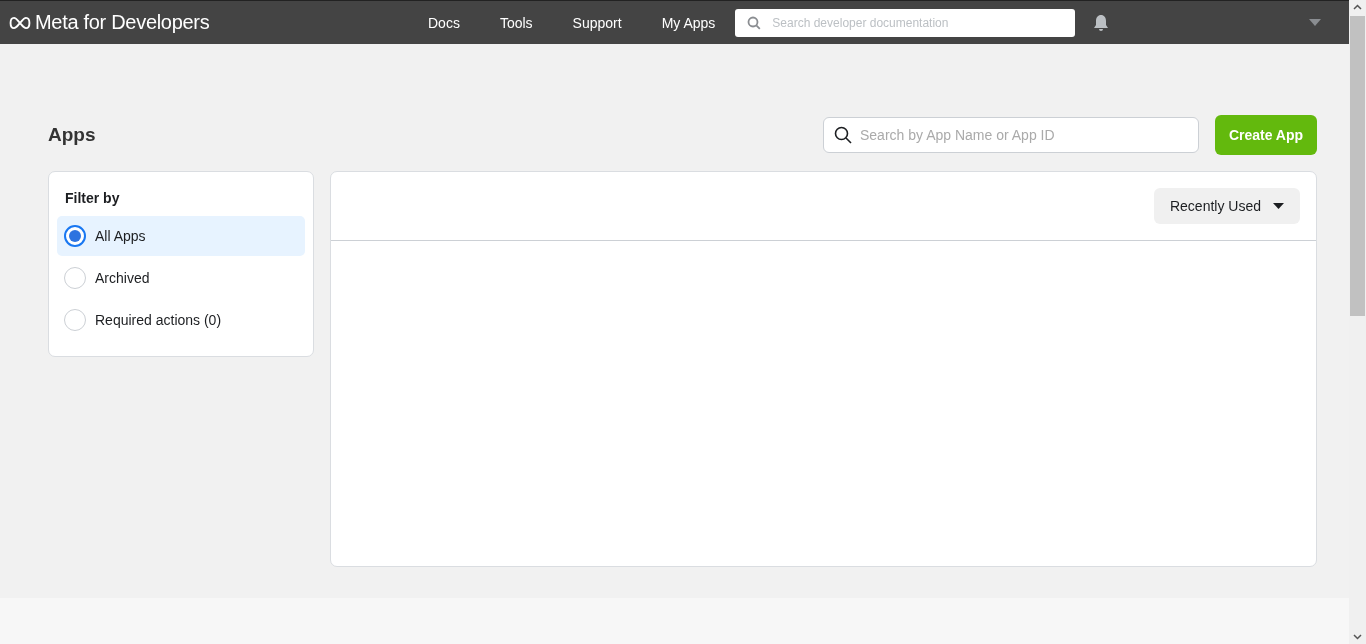 The height and width of the screenshot is (644, 1366). Describe the element at coordinates (181, 236) in the screenshot. I see `filter-option: All Apps` at that location.